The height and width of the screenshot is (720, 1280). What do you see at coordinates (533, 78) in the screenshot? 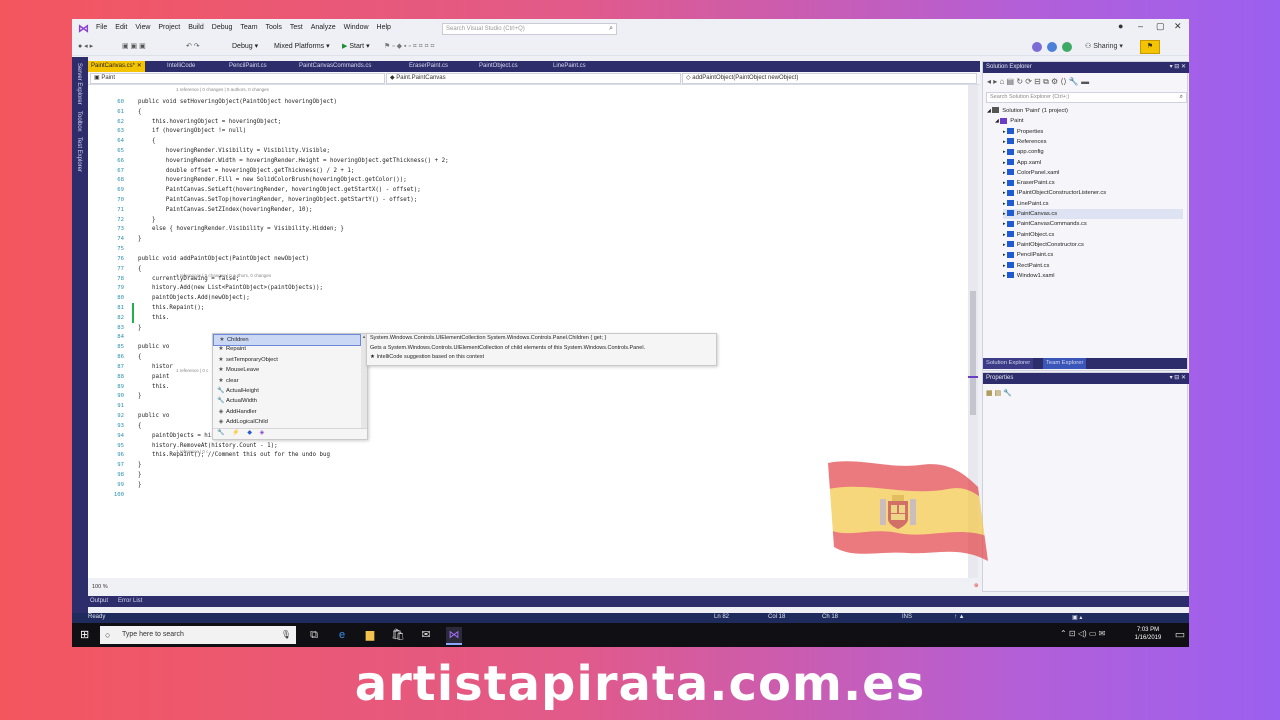
I see `class-dropdown: ◆ Paint.PaintCanvas` at bounding box center [533, 78].